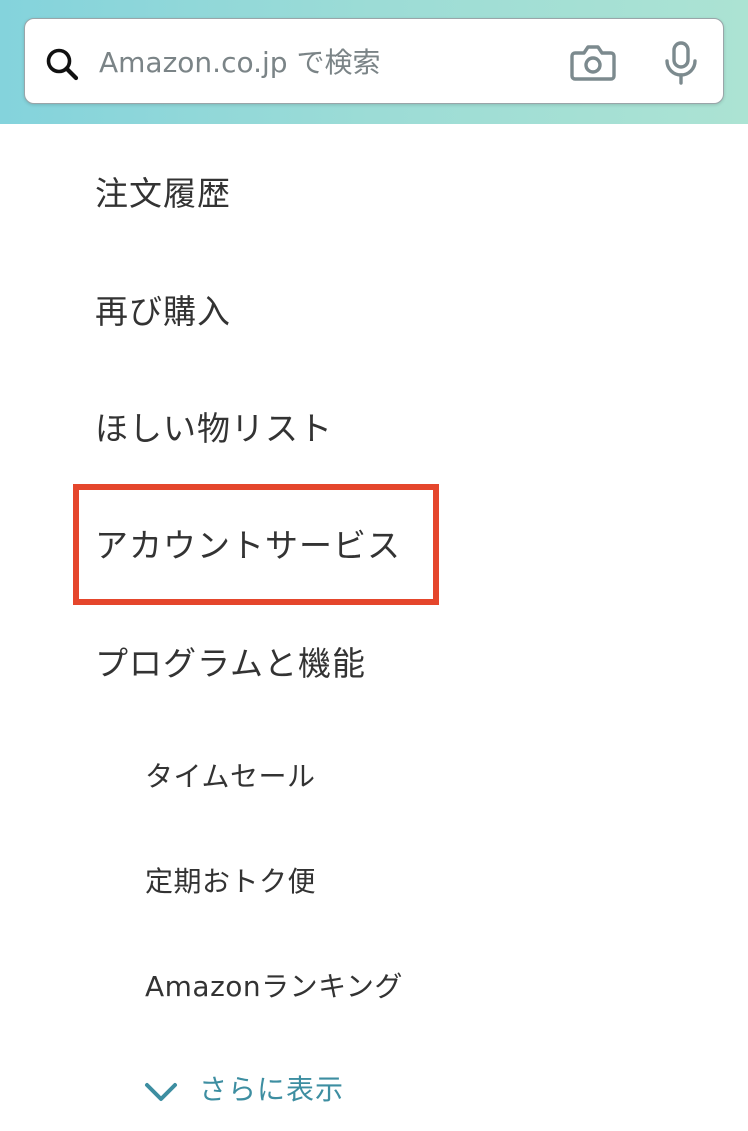 The image size is (748, 1131). I want to click on menu-item-amazon-ranking: Amazonランキング, so click(274, 987).